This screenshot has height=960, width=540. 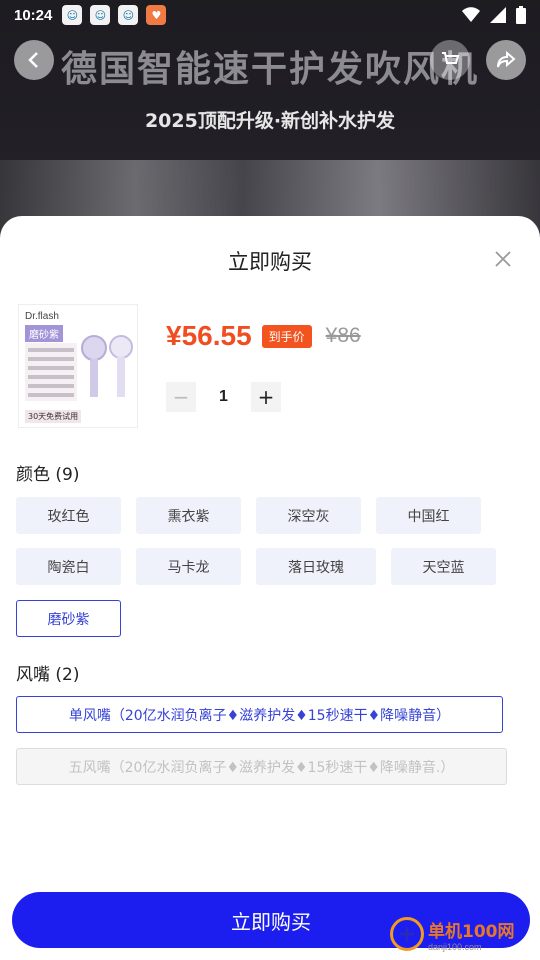 What do you see at coordinates (270, 15) in the screenshot?
I see `status-bar: 10:24 ☺ ☺ ☺ ♥` at bounding box center [270, 15].